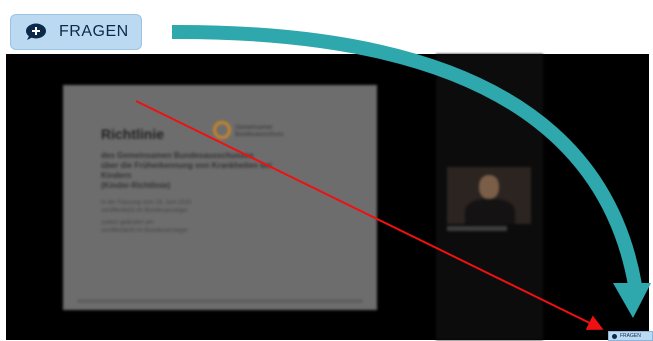  What do you see at coordinates (632, 300) in the screenshot?
I see `teal-arrowhead` at bounding box center [632, 300].